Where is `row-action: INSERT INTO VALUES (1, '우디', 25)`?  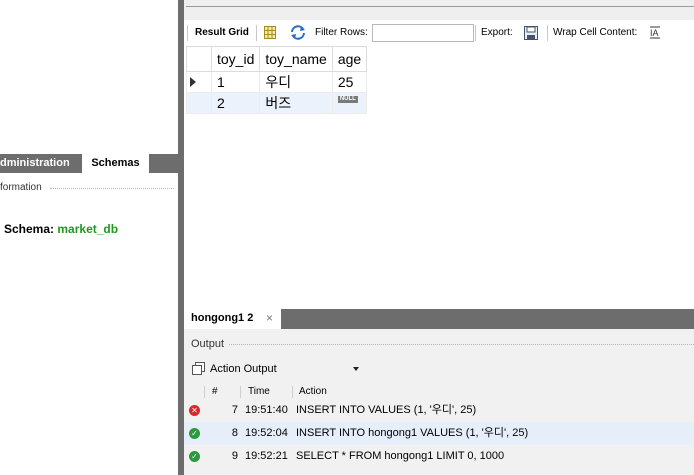 row-action: INSERT INTO VALUES (1, '우디', 25) is located at coordinates (386, 410).